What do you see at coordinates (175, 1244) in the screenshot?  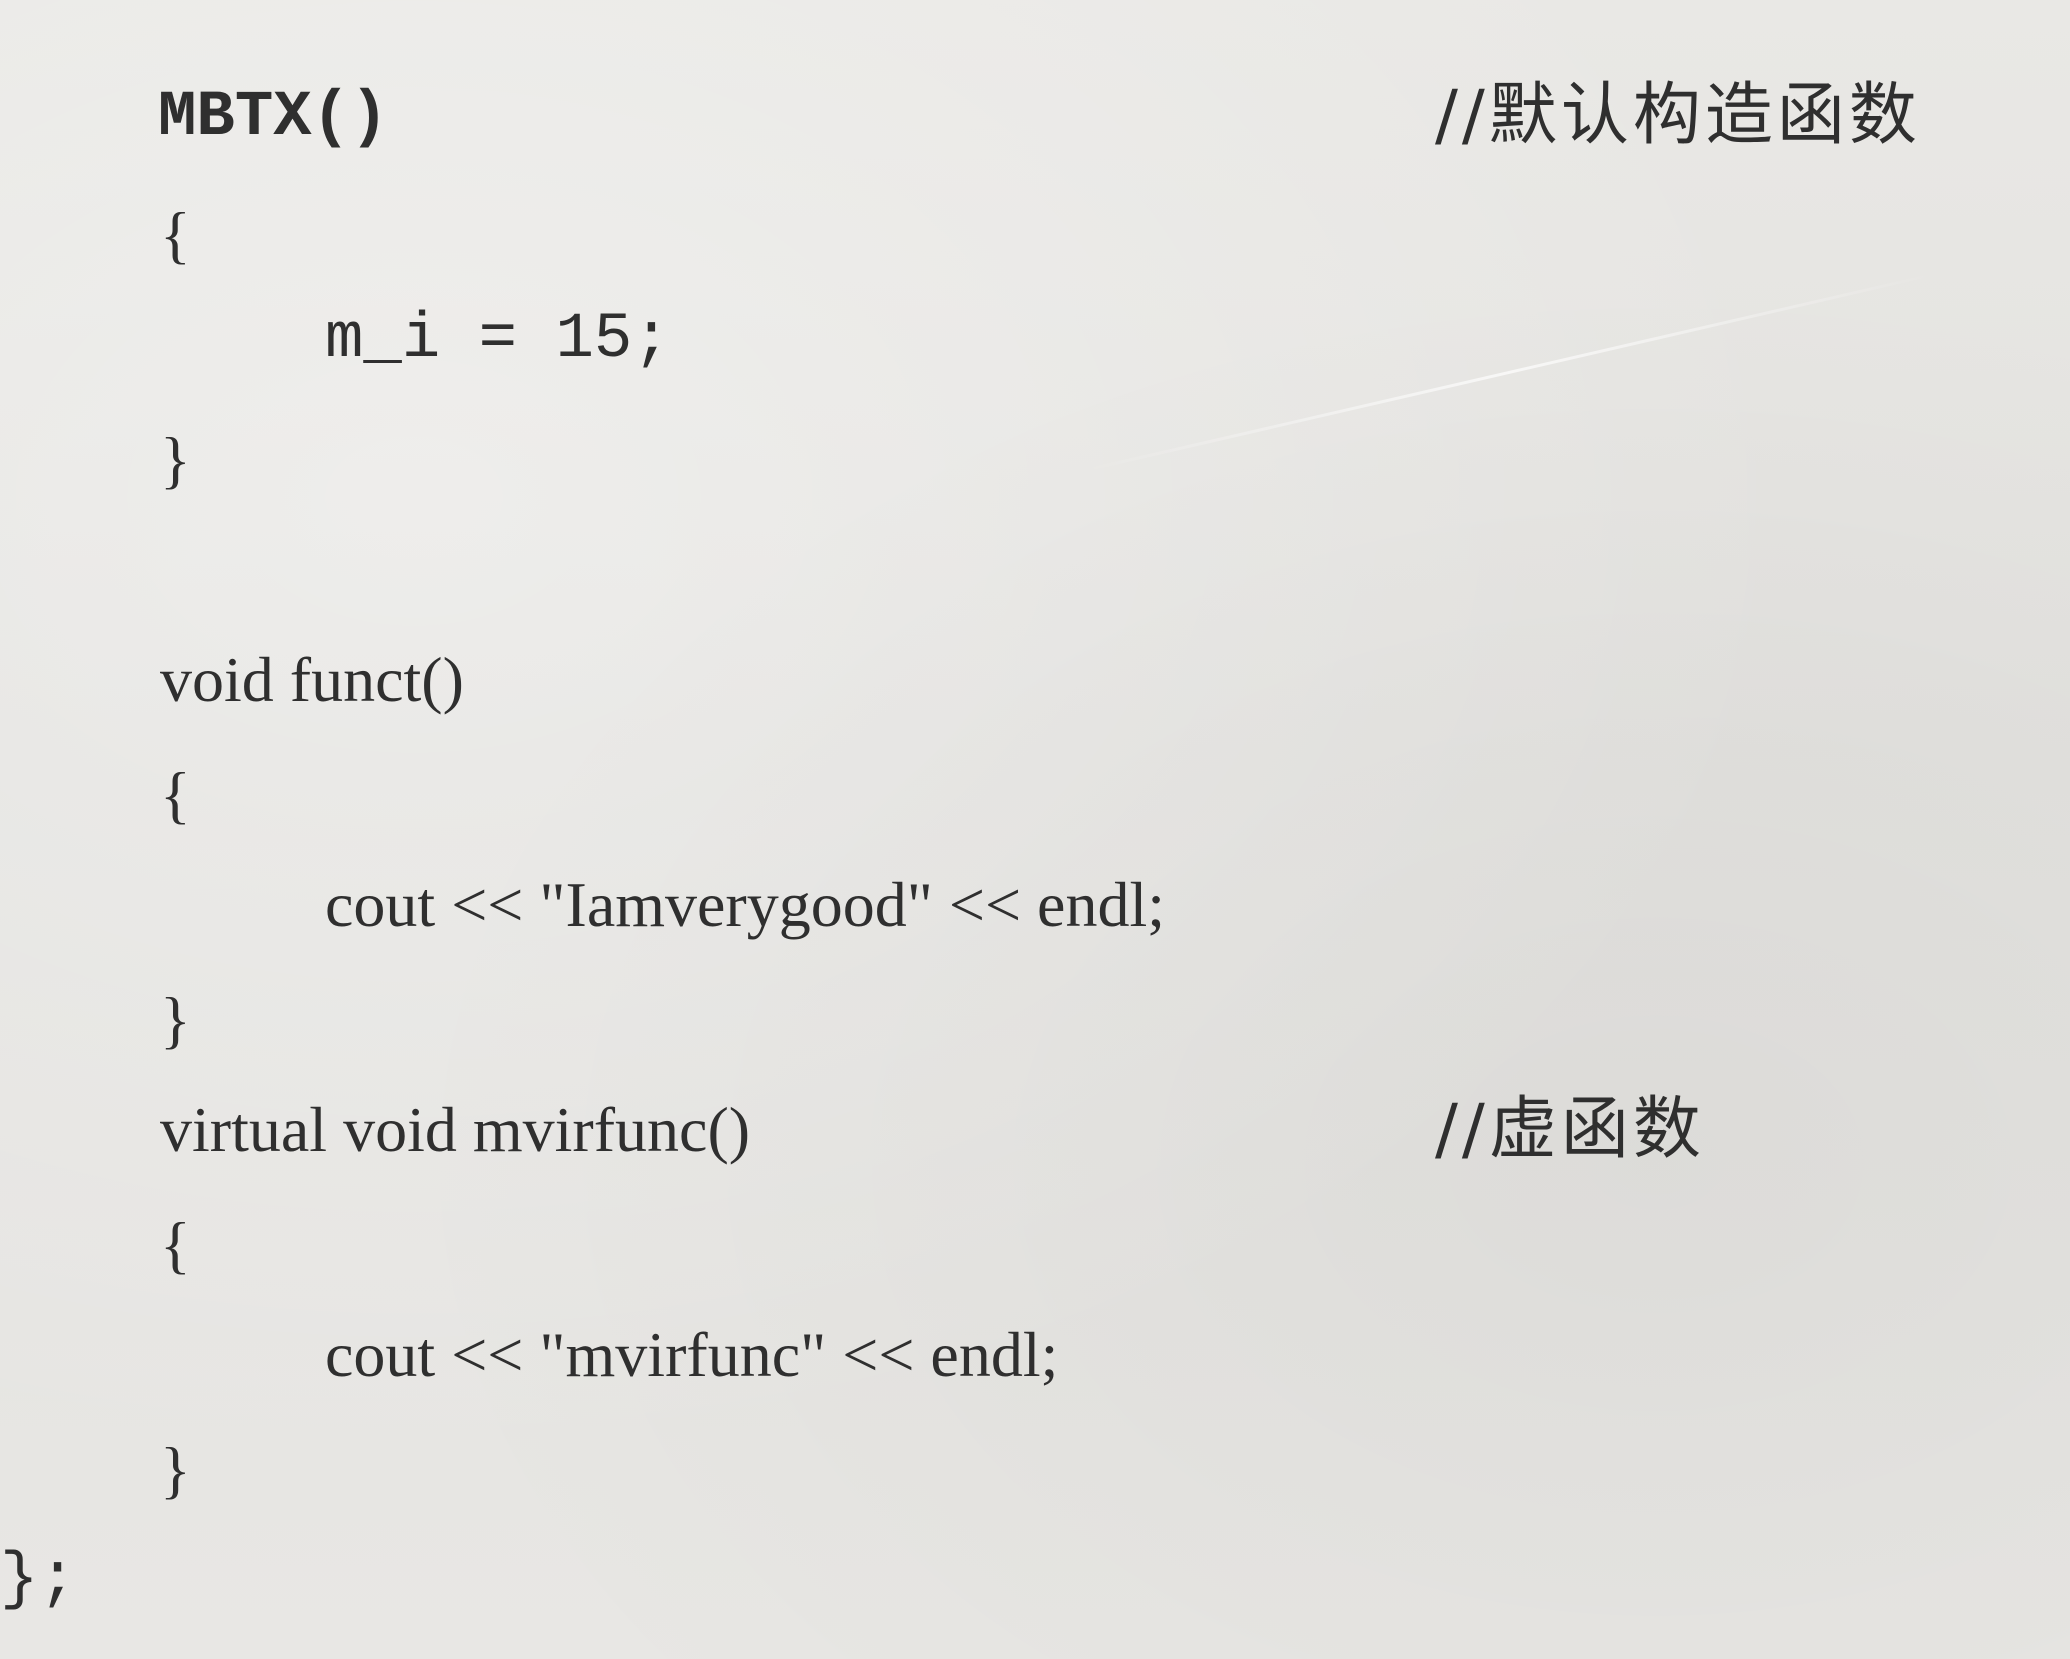 I see `mvirfunc-open-brace: {` at bounding box center [175, 1244].